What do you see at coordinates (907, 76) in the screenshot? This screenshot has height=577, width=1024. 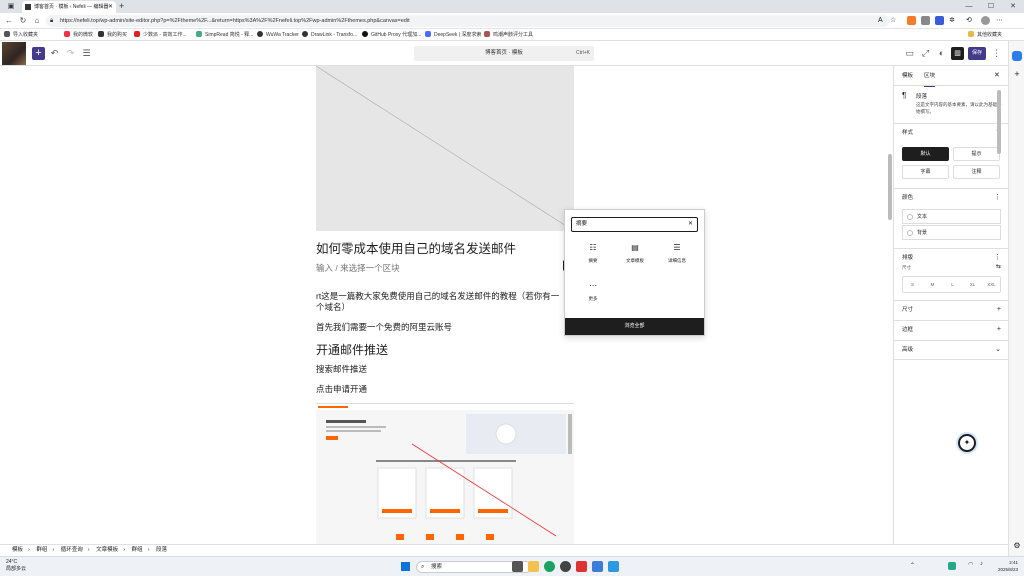 I see `tab-template: 模板` at bounding box center [907, 76].